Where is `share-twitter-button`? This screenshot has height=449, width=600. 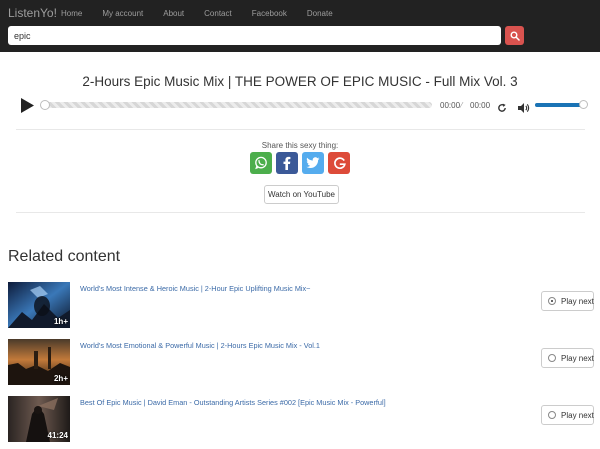 share-twitter-button is located at coordinates (313, 163).